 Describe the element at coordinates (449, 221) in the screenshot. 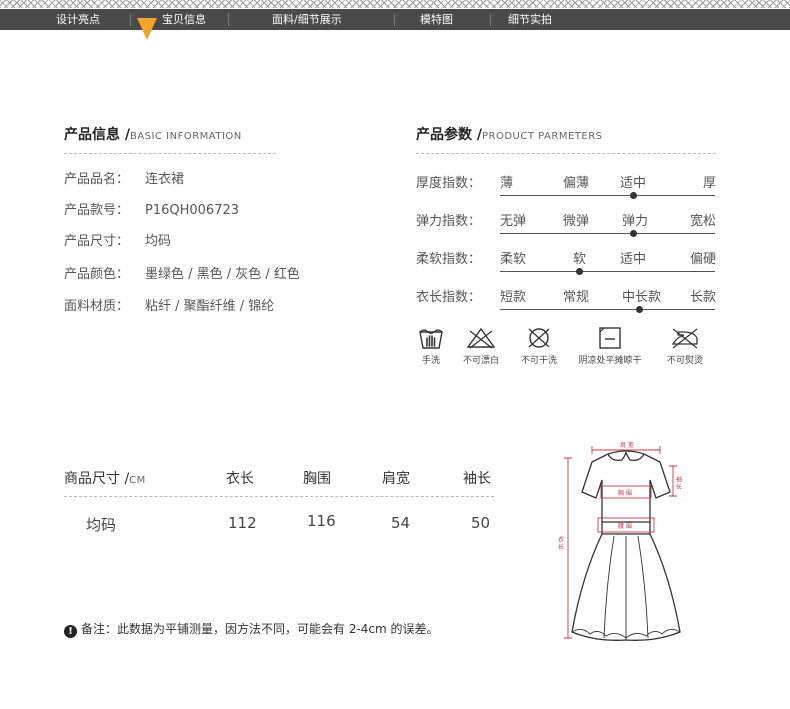

I see `param-label: 弹力指数：` at that location.